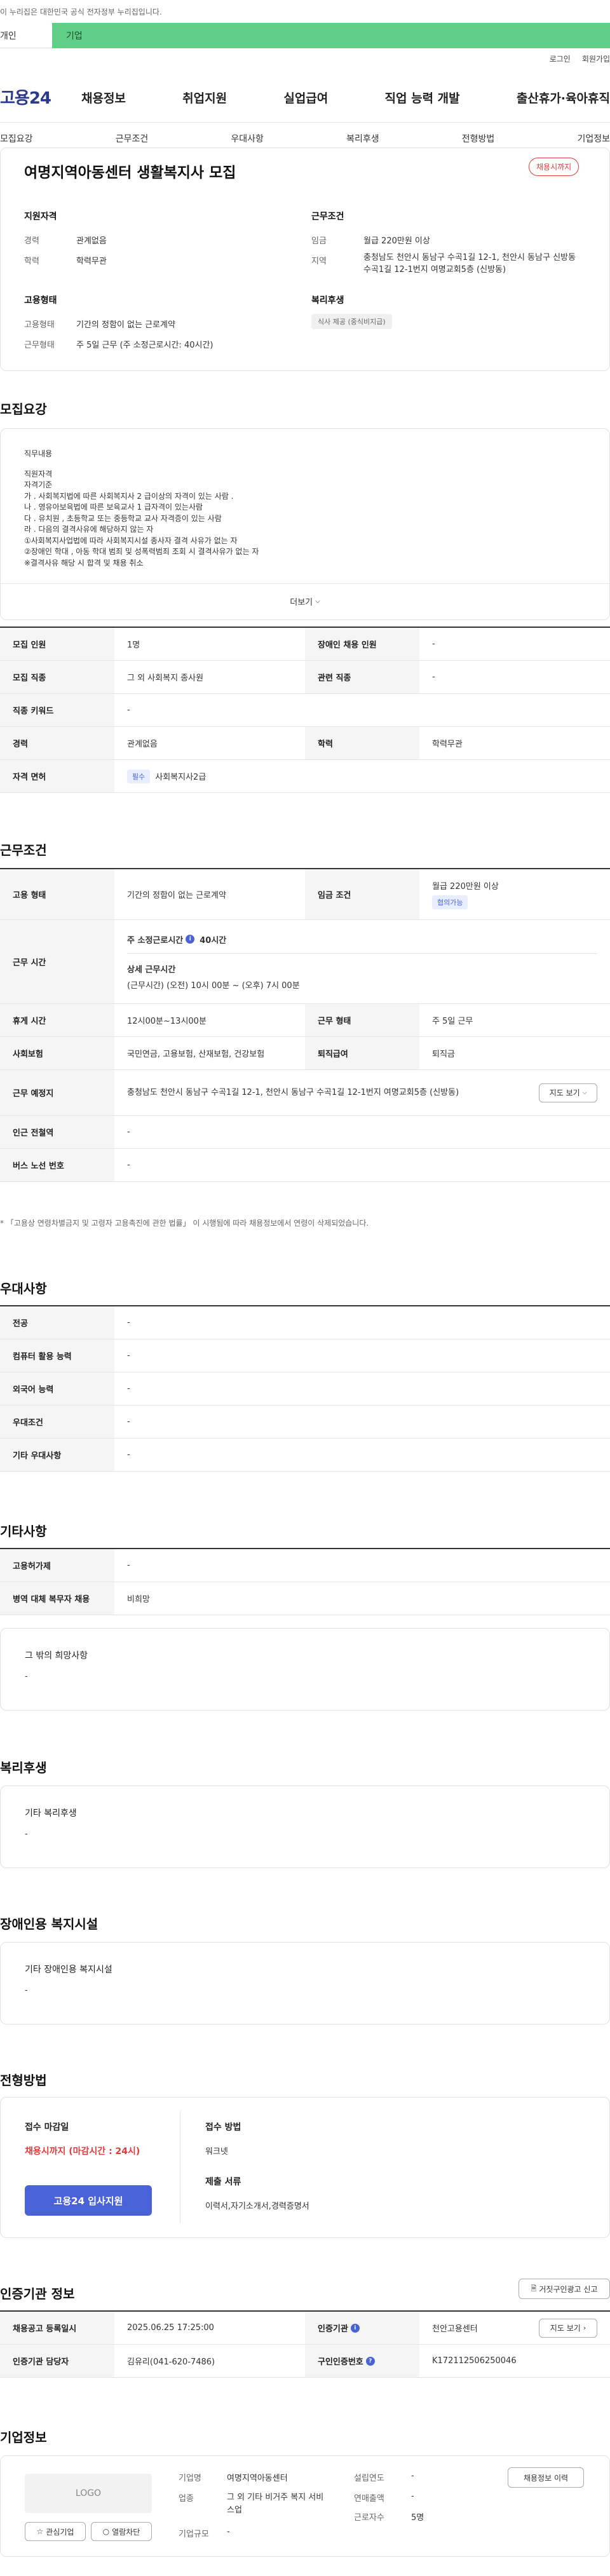 This screenshot has width=610, height=2576. I want to click on row-value: 천안고용센터 지도 보기 ›, so click(514, 2328).